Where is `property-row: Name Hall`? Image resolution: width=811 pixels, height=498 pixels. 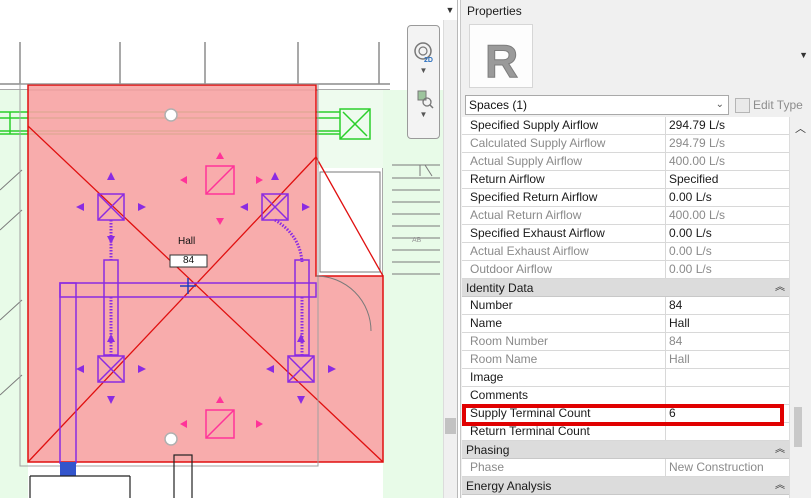 property-row: Name Hall is located at coordinates (625, 324).